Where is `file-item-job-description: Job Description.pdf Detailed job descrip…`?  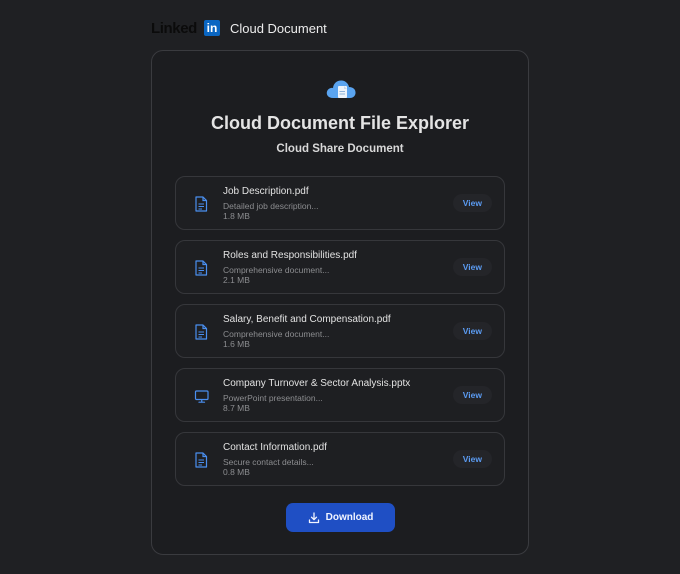 file-item-job-description: Job Description.pdf Detailed job descrip… is located at coordinates (340, 203).